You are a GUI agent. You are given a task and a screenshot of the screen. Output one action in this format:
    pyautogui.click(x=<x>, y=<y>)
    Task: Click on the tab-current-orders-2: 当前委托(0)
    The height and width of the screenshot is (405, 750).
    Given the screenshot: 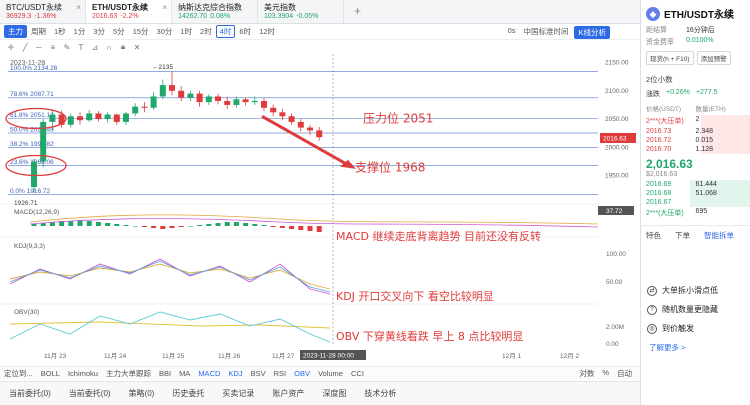 What is the action you would take?
    pyautogui.click(x=90, y=393)
    